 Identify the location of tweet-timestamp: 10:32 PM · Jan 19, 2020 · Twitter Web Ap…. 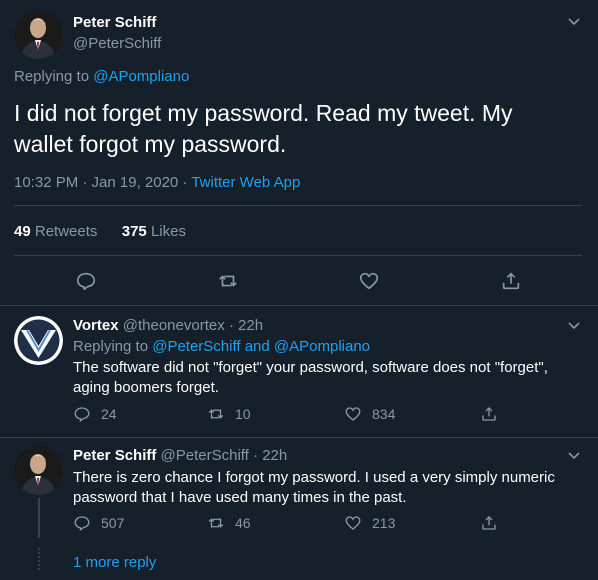
(157, 182).